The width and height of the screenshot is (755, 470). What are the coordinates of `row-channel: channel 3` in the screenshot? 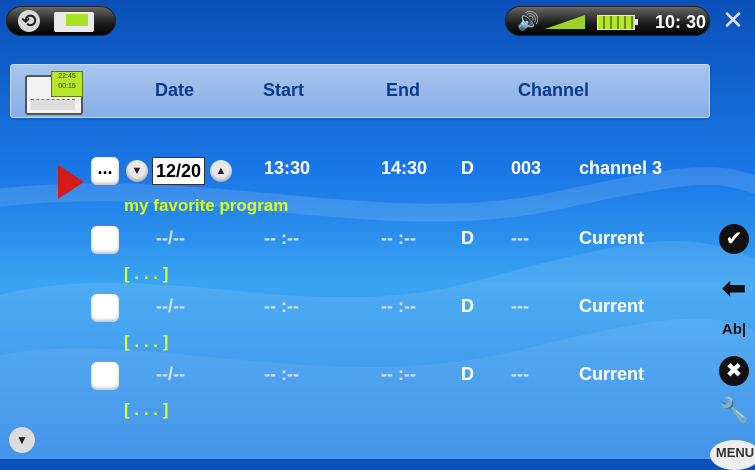 It's located at (620, 168).